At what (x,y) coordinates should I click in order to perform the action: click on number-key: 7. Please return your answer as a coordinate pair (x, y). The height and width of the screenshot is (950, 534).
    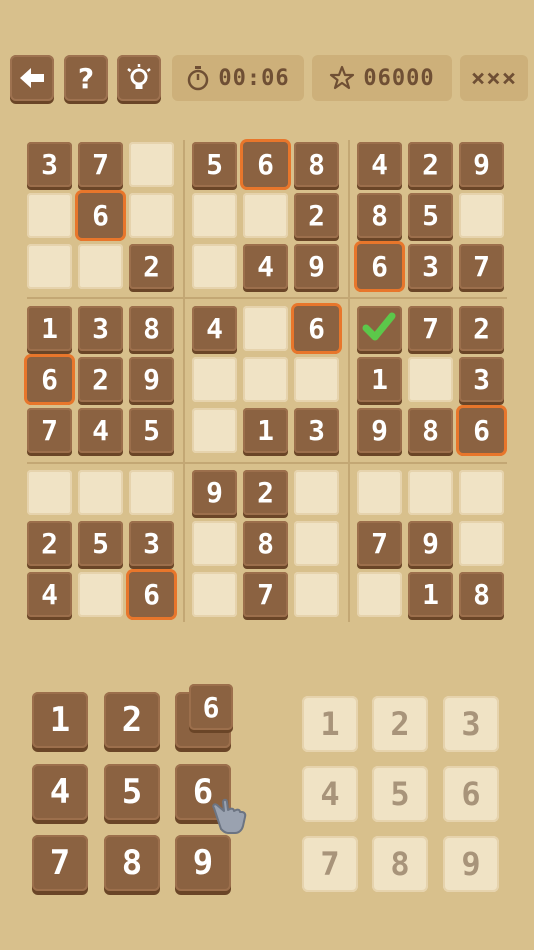
    Looking at the image, I should click on (60, 863).